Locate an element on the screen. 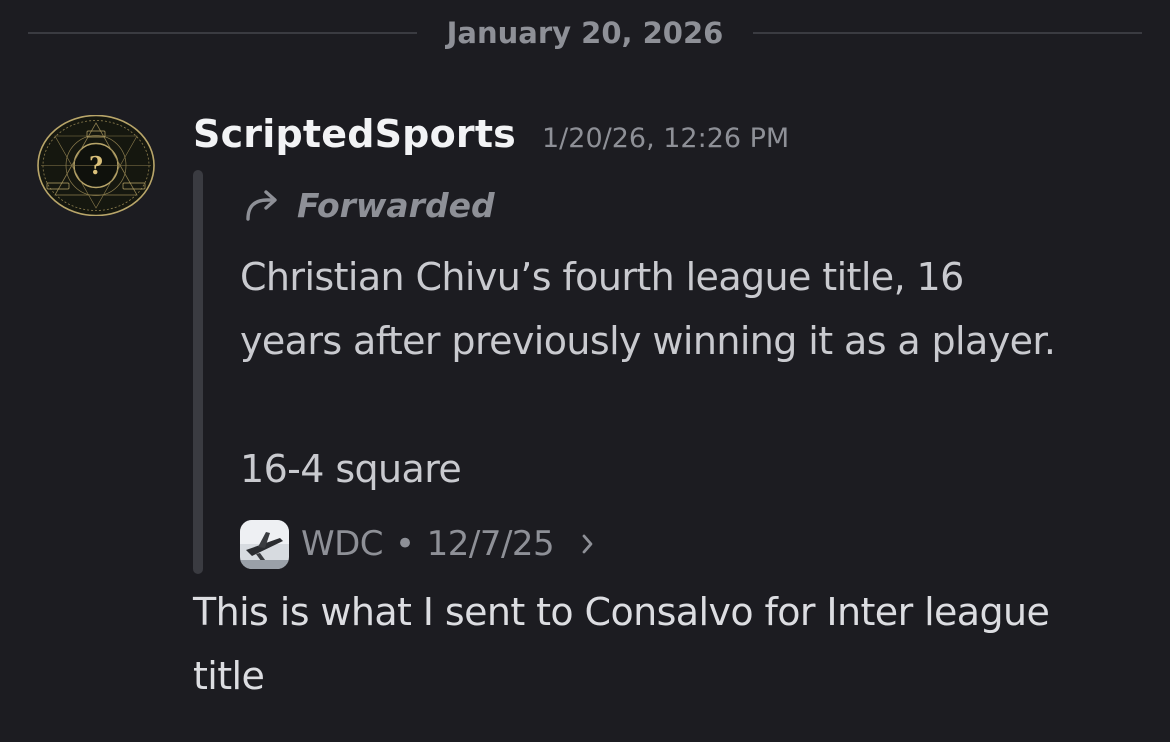  message-header: ScriptedSports 1/20/26, 12:26 PM is located at coordinates (491, 140).